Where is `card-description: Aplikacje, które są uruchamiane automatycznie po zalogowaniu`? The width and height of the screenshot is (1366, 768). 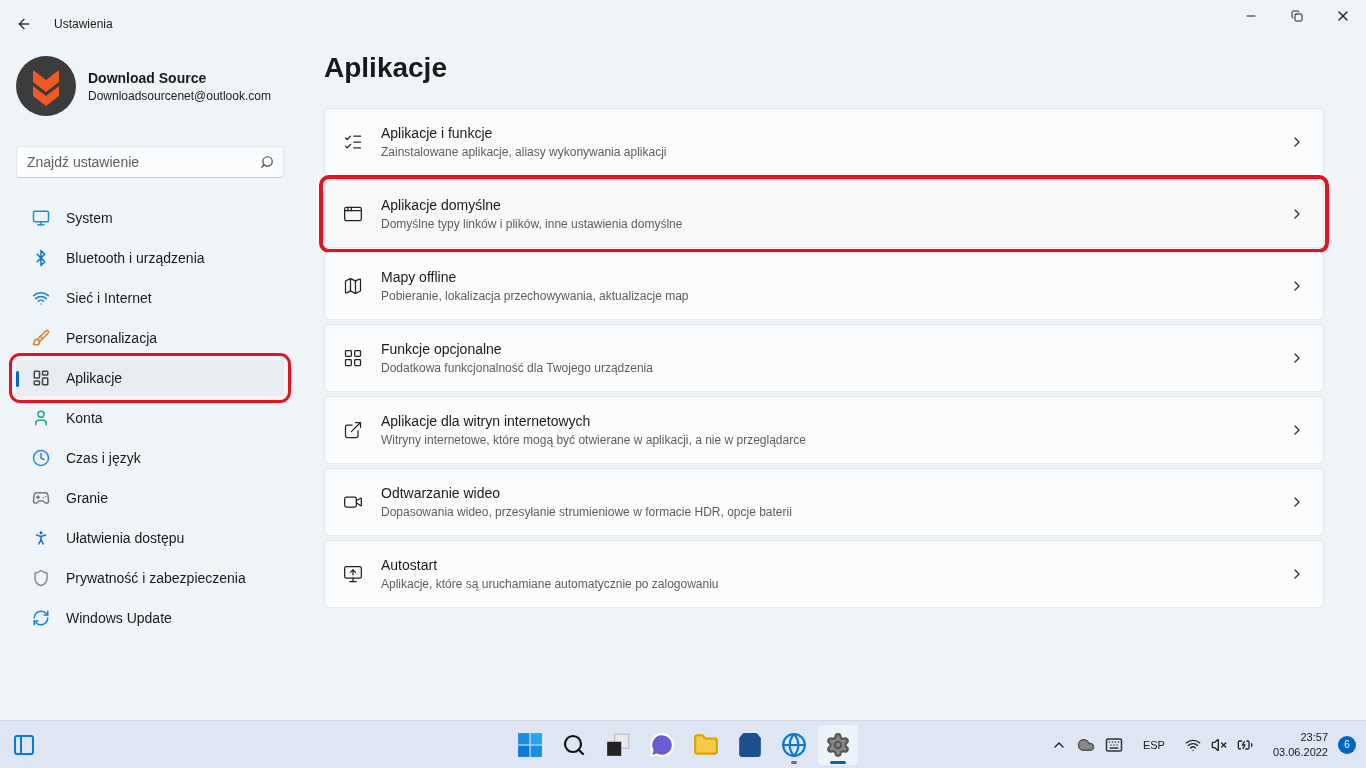
card-description: Aplikacje, które są uruchamiane automatycznie po zalogowaniu is located at coordinates (550, 584).